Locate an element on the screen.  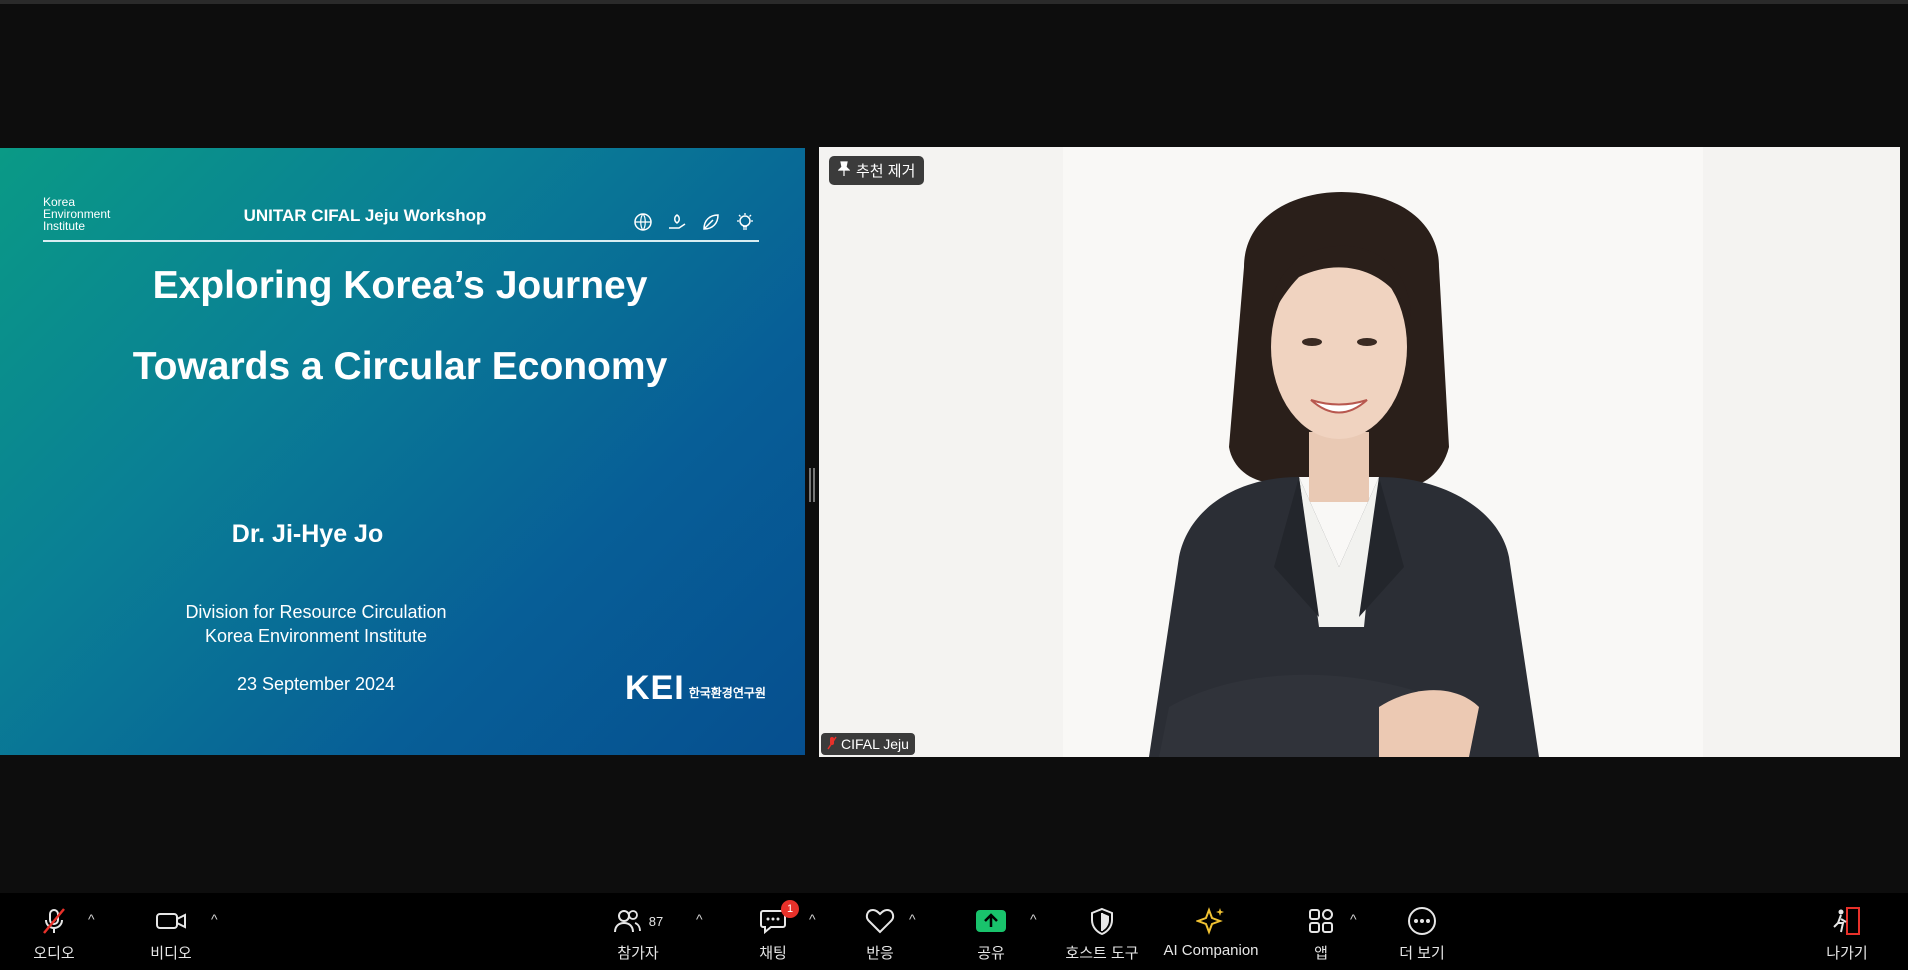
video-camera-icon is located at coordinates (171, 921).